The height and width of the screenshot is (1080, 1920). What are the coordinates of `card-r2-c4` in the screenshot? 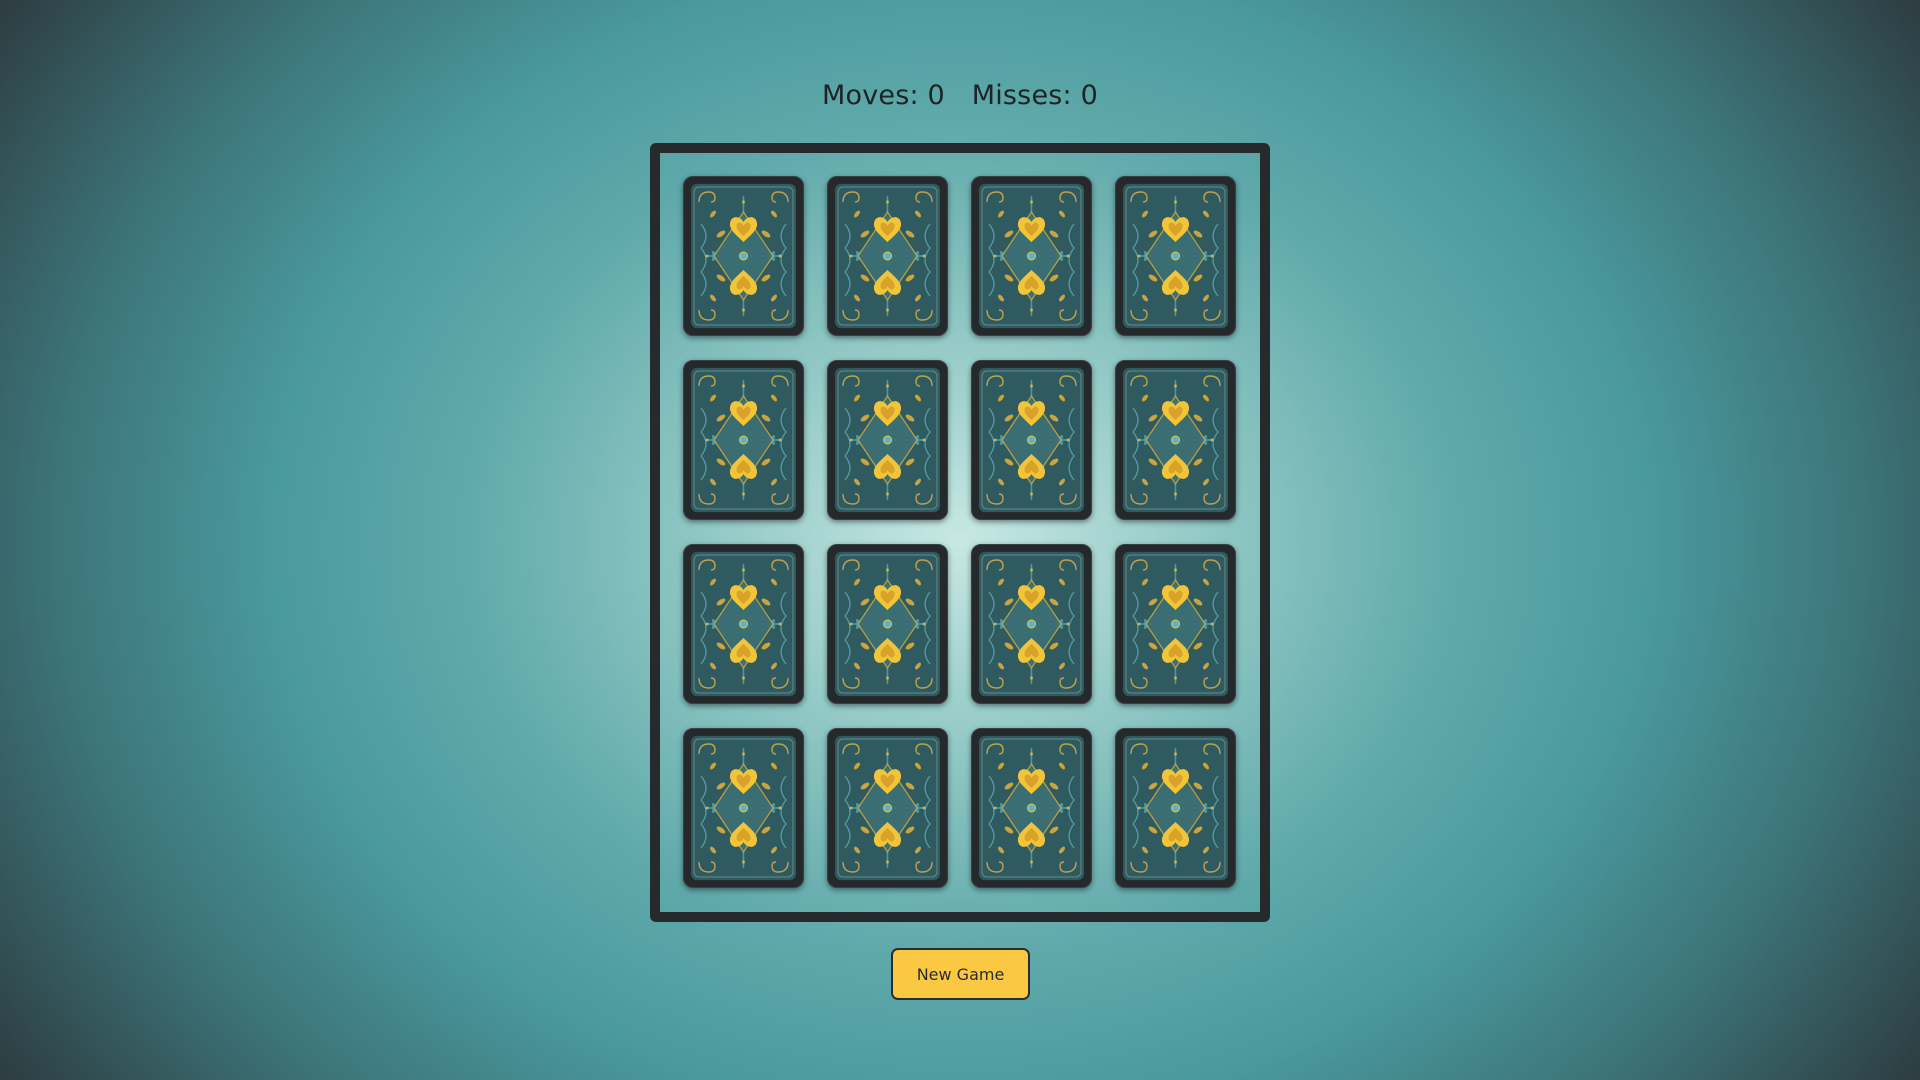 It's located at (1175, 440).